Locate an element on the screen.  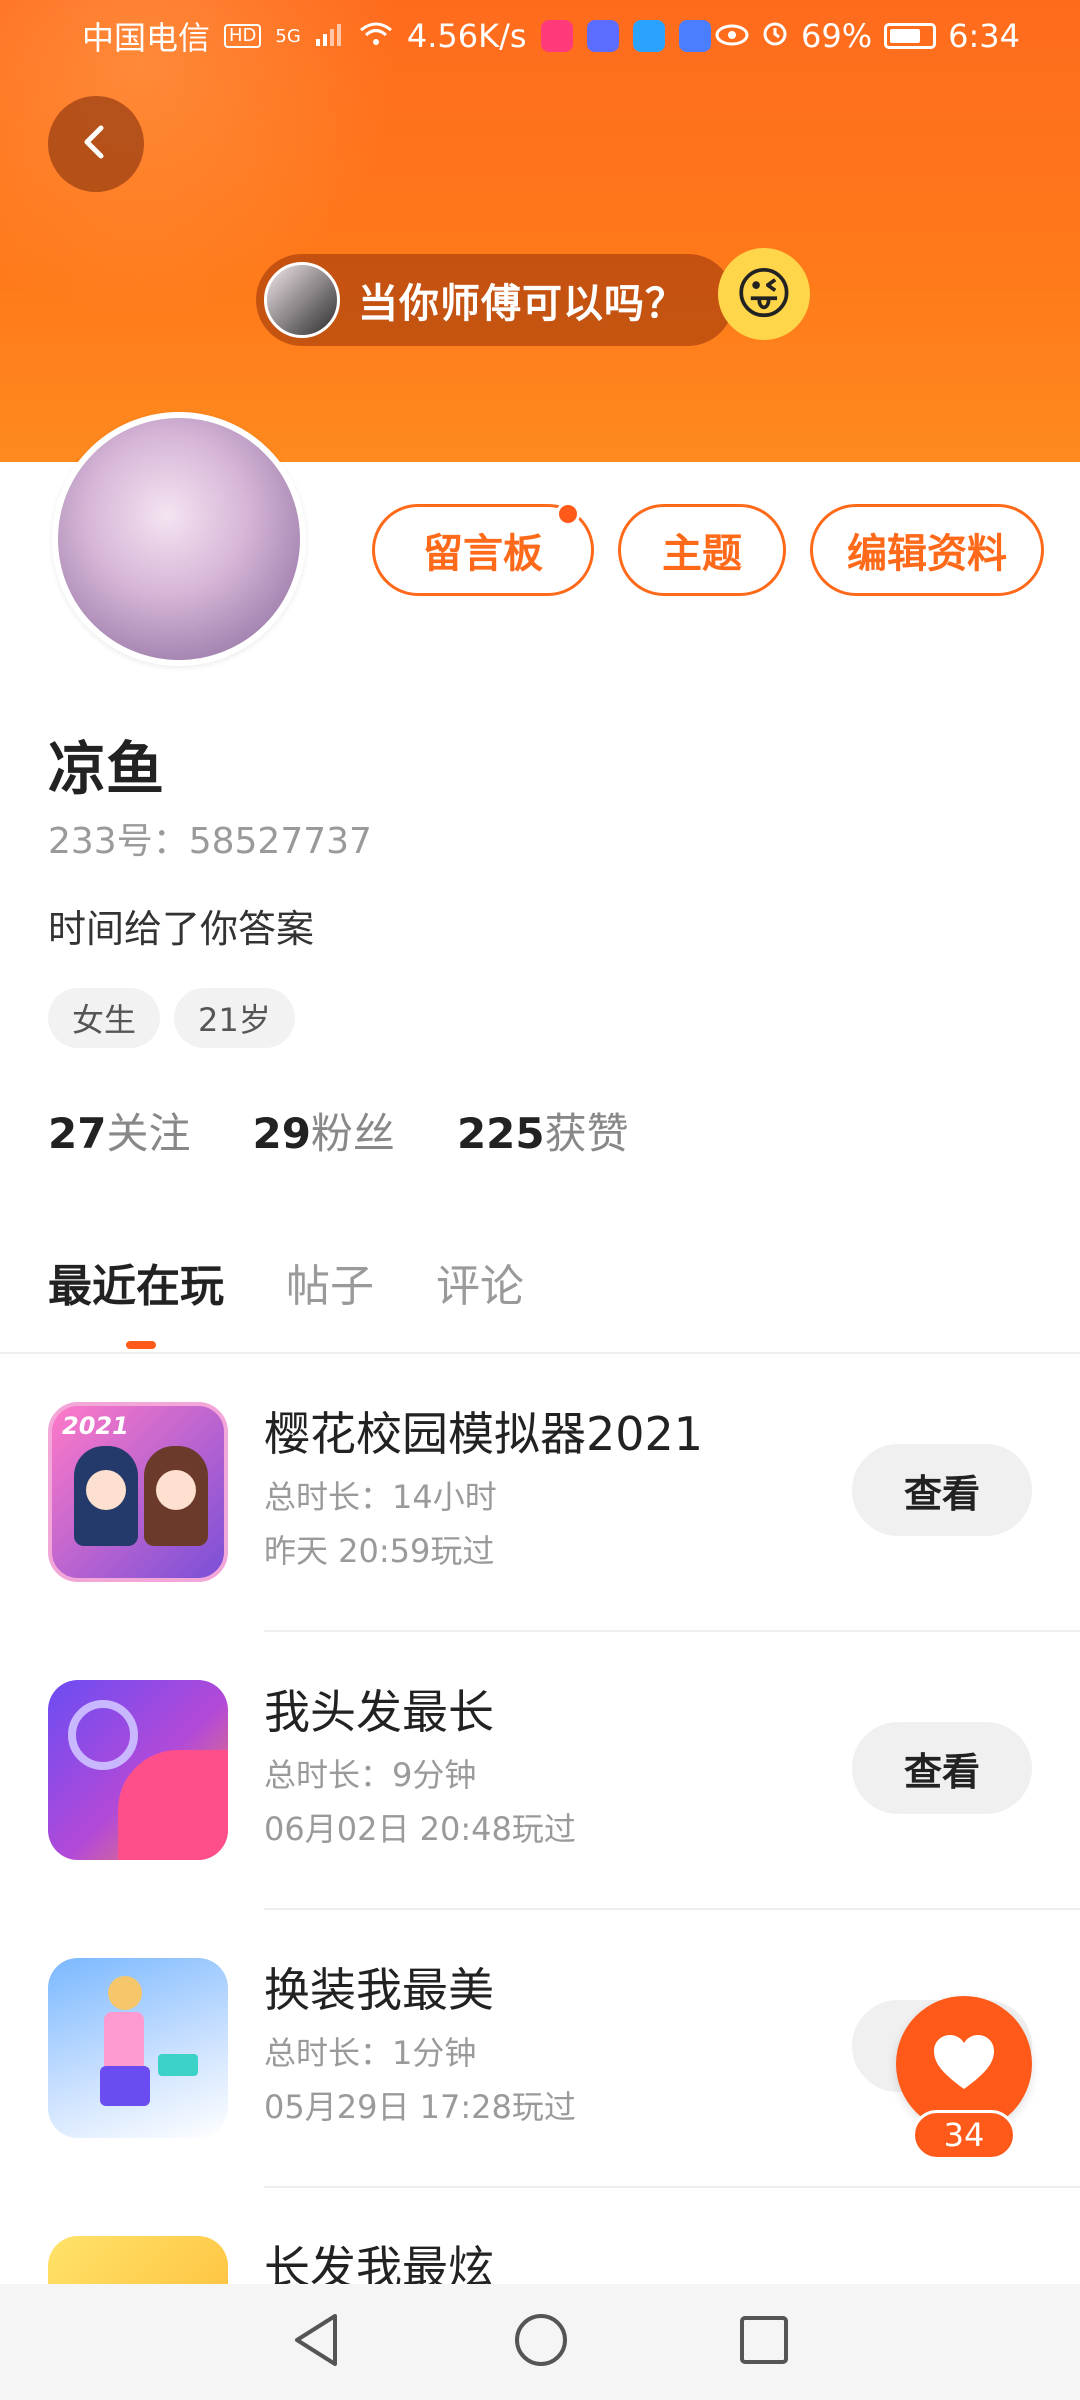
user-stats: 27关注 29粉丝 225获赞 is located at coordinates (338, 1130).